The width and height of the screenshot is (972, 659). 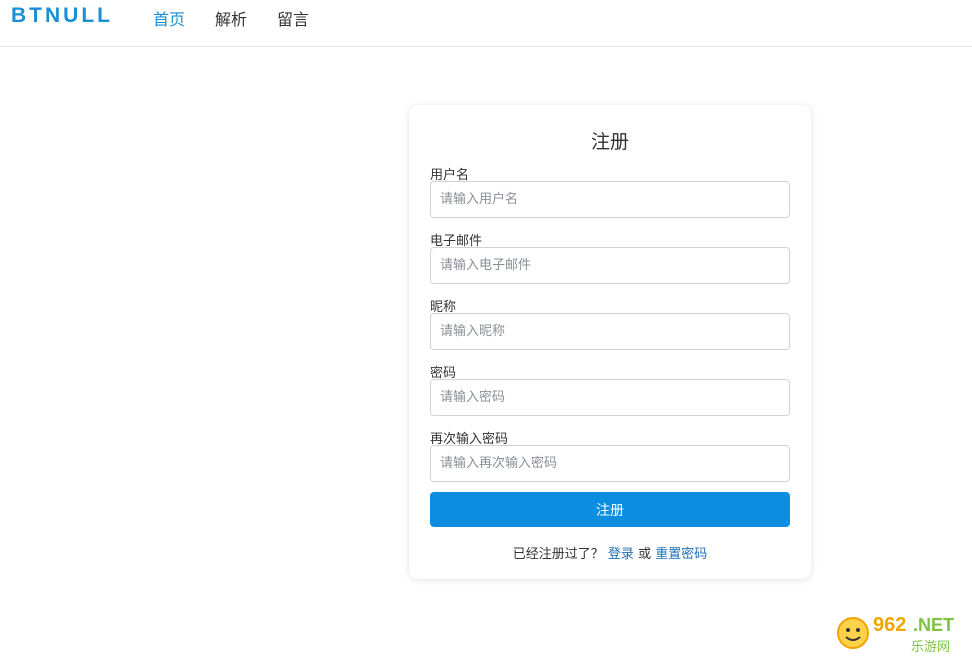 What do you see at coordinates (610, 397) in the screenshot?
I see `password-input` at bounding box center [610, 397].